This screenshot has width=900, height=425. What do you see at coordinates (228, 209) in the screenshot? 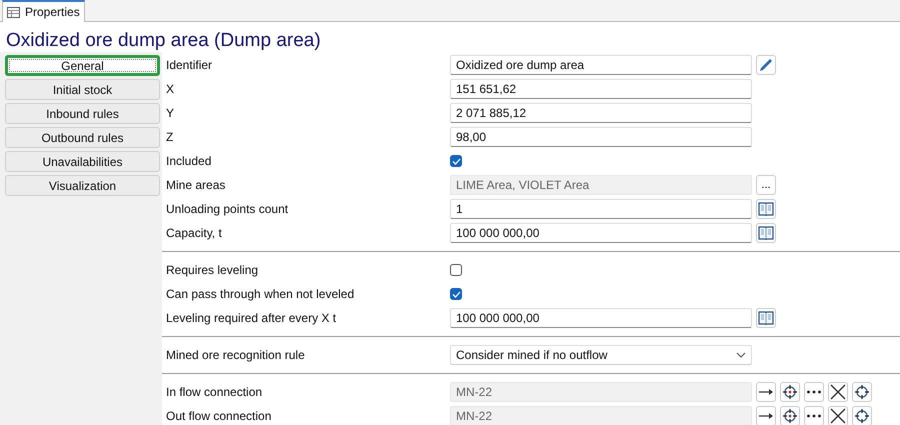
I see `field-label: Unloading points count` at bounding box center [228, 209].